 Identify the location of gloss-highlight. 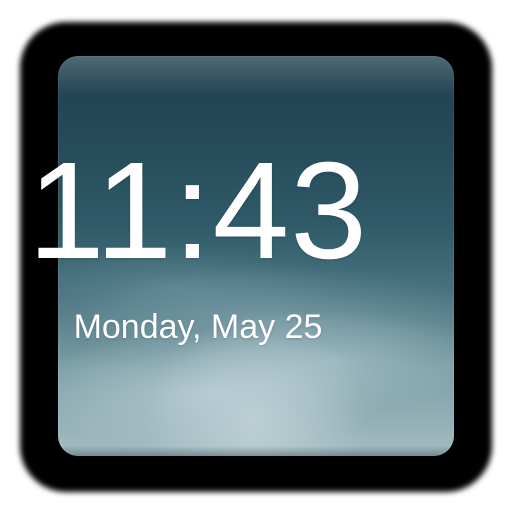
(256, 76).